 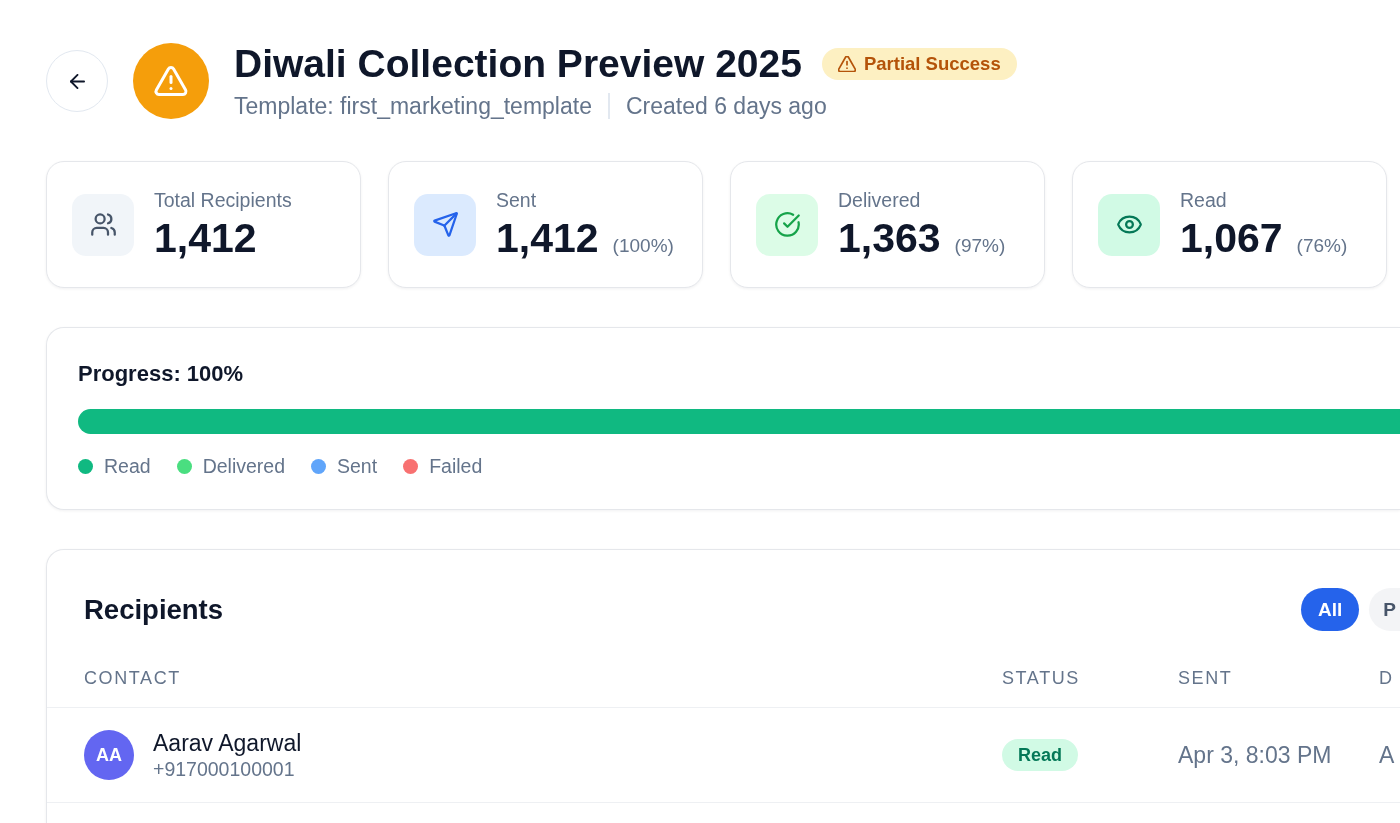 I want to click on status-label: Partial Success, so click(x=932, y=64).